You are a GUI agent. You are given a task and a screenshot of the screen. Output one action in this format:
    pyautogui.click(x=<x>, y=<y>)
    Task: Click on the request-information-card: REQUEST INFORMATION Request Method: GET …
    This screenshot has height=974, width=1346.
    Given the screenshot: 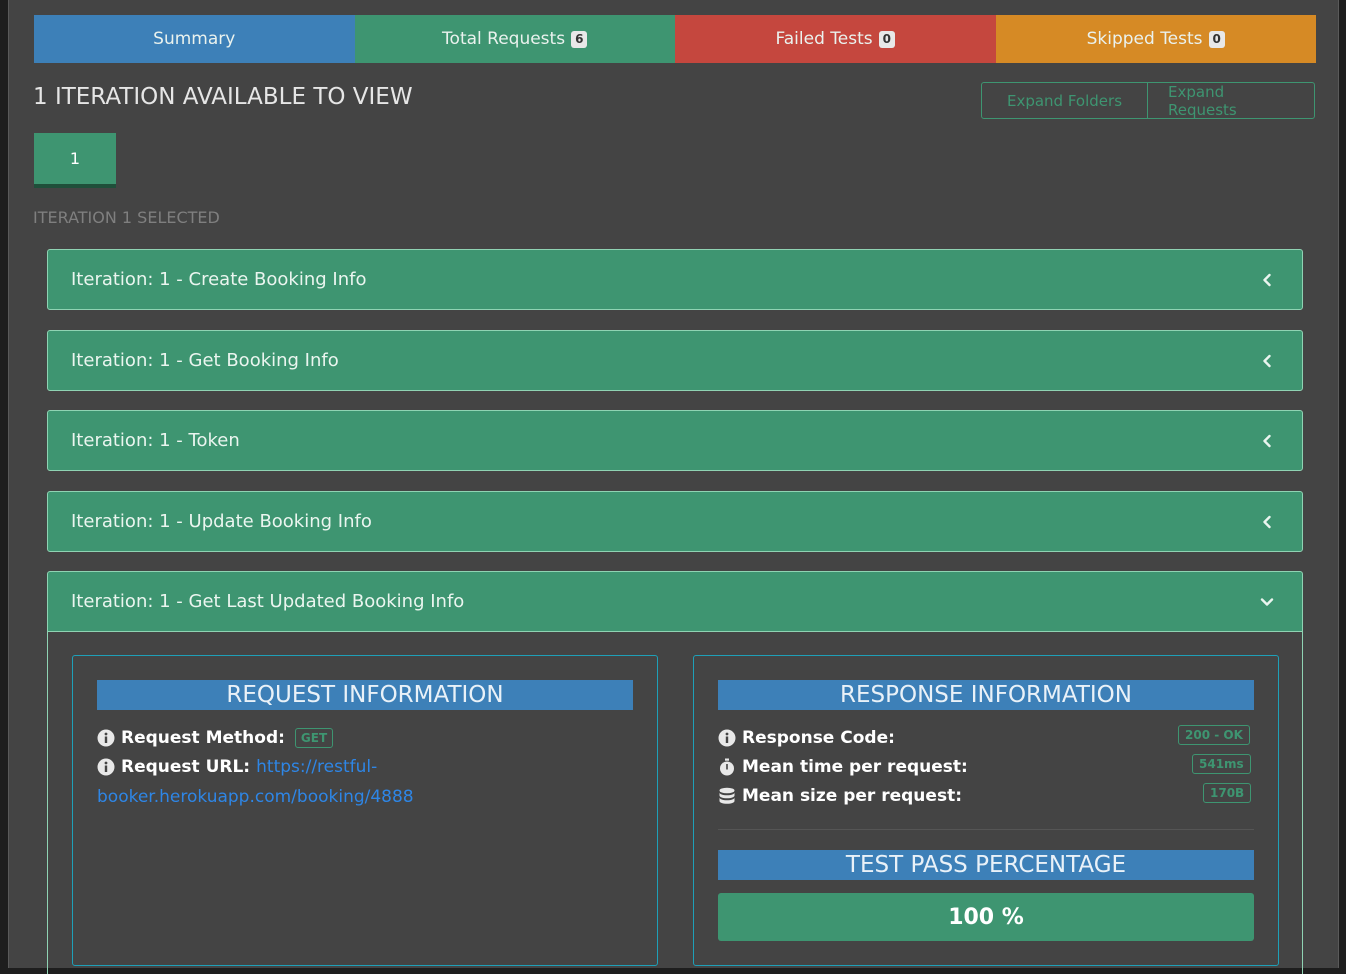 What is the action you would take?
    pyautogui.click(x=365, y=810)
    